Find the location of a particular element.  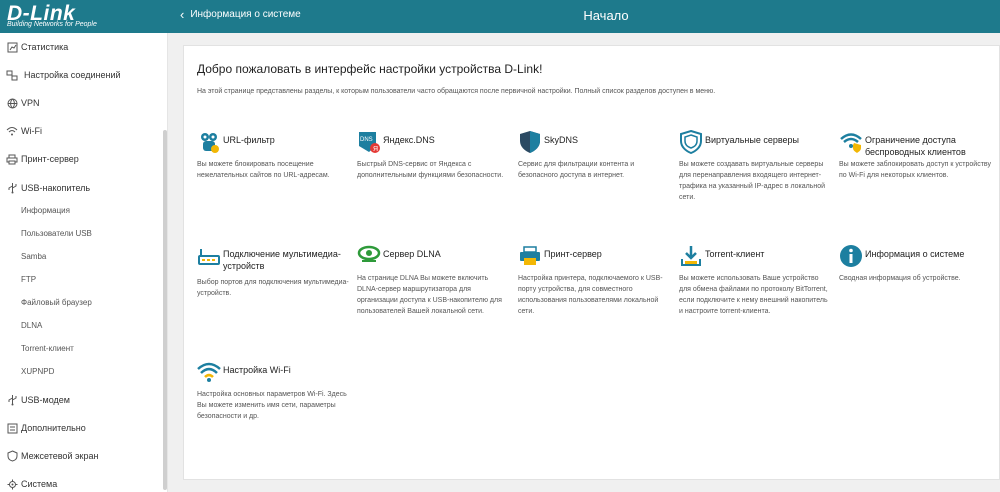

stats-icon is located at coordinates (12, 47).